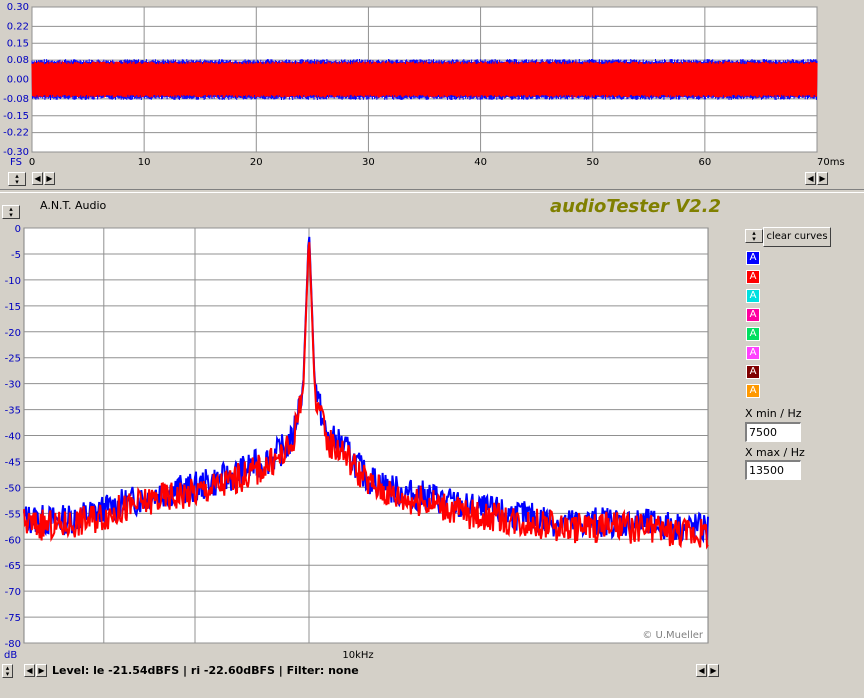 The image size is (864, 698). Describe the element at coordinates (13, 592) in the screenshot. I see `spectrum-y-tick: -70` at that location.